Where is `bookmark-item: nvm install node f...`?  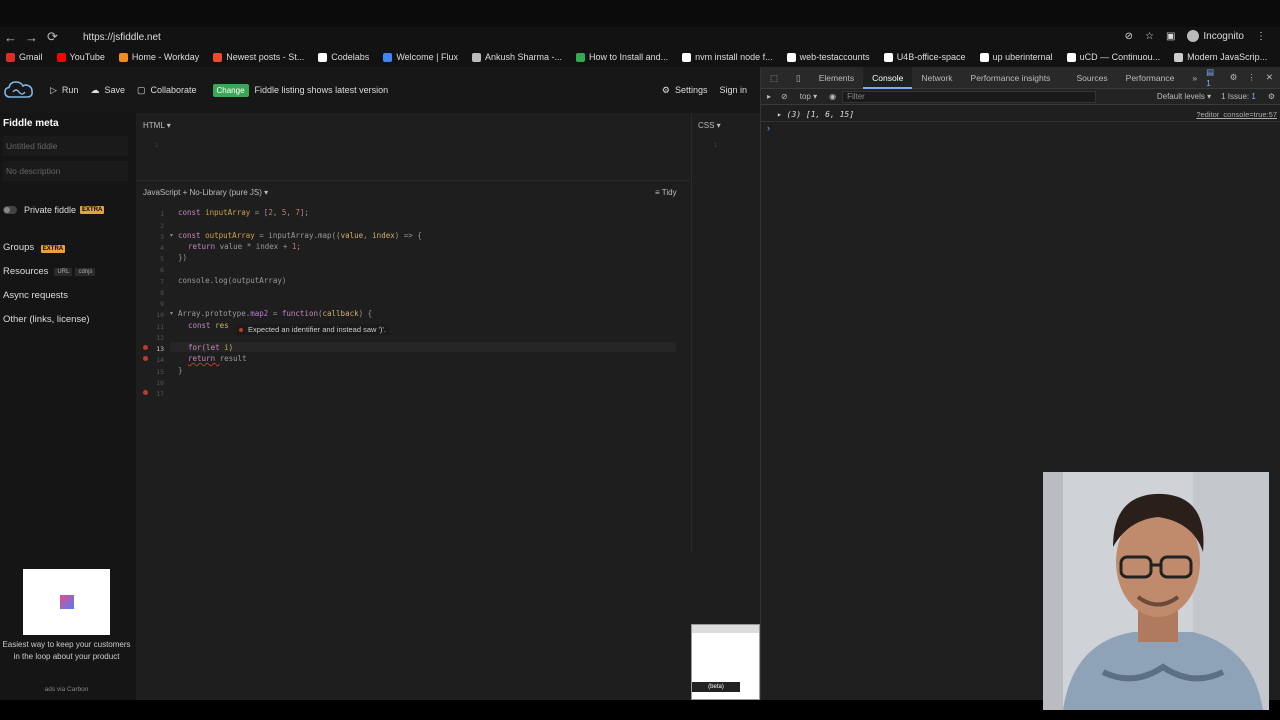
bookmark-item: nvm install node f... is located at coordinates (727, 57).